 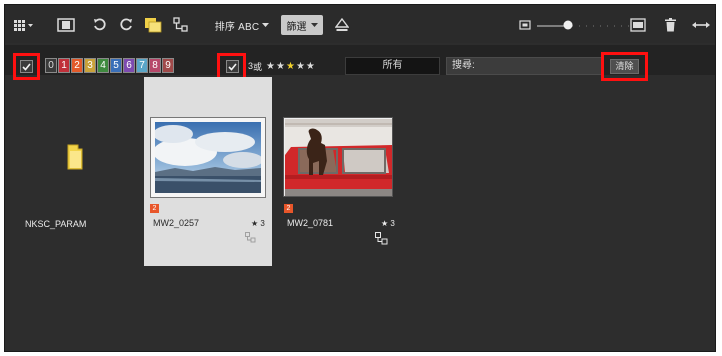 I want to click on view-mode-button, so click(x=24, y=25).